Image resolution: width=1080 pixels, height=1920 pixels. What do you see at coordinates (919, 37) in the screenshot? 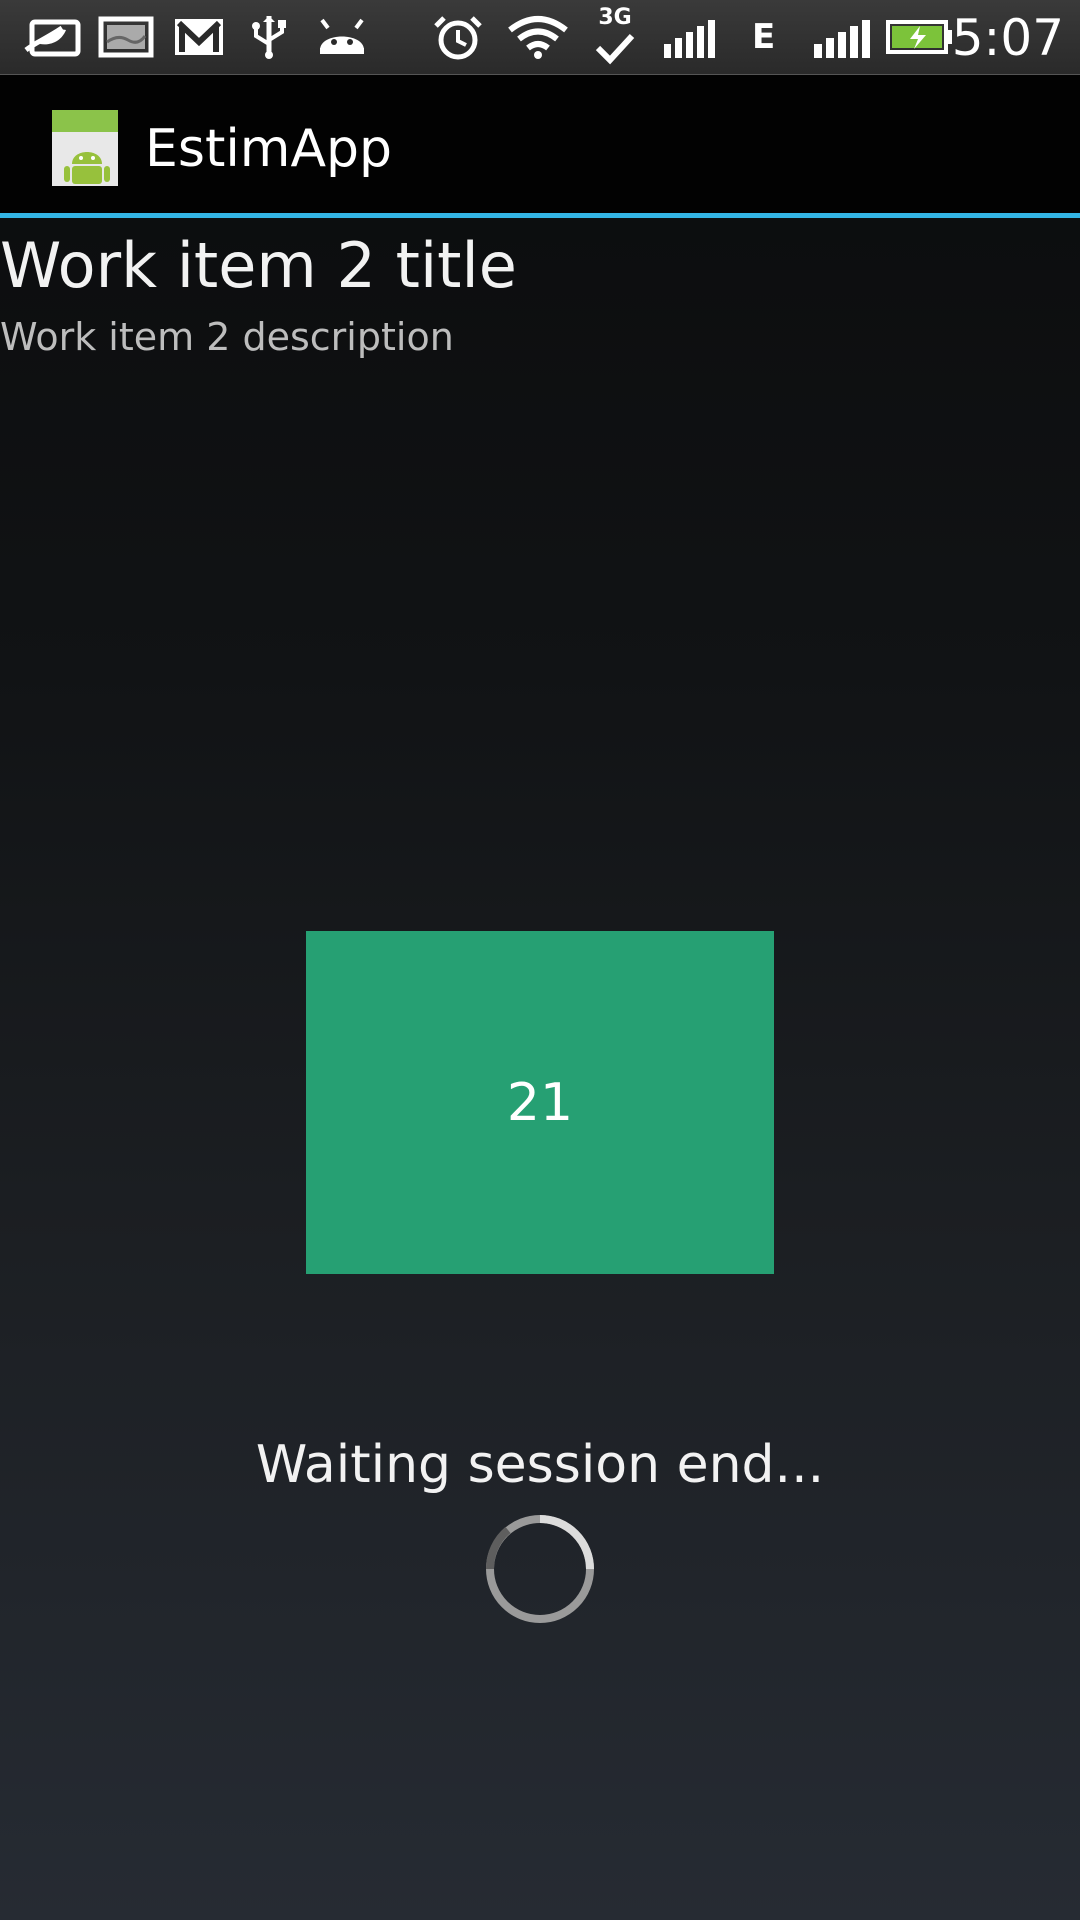
I see `battery-charging-icon` at bounding box center [919, 37].